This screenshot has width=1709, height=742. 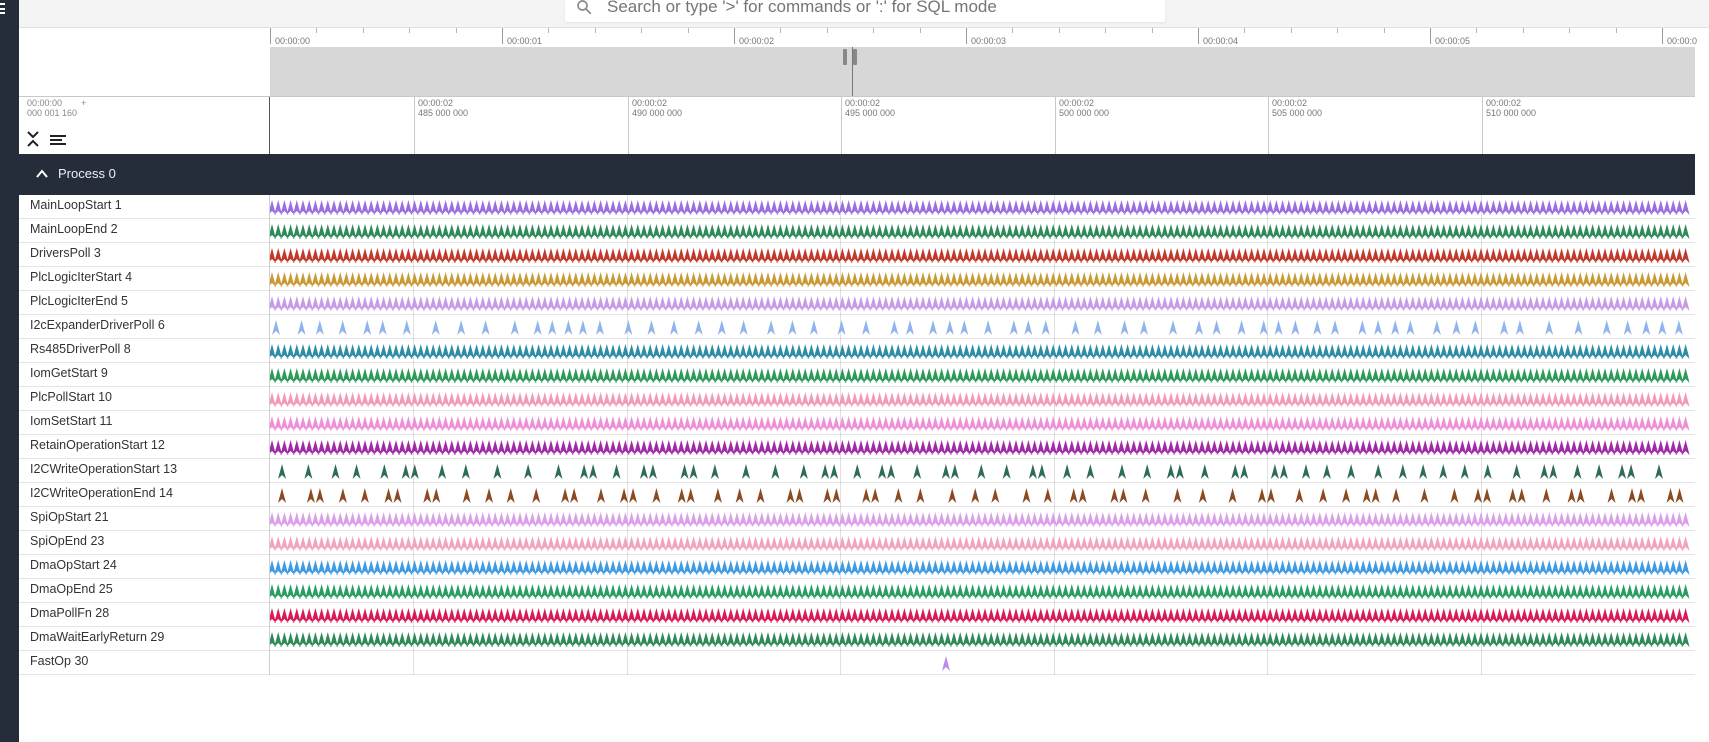 What do you see at coordinates (59, 661) in the screenshot?
I see `track-label: FastOp 30` at bounding box center [59, 661].